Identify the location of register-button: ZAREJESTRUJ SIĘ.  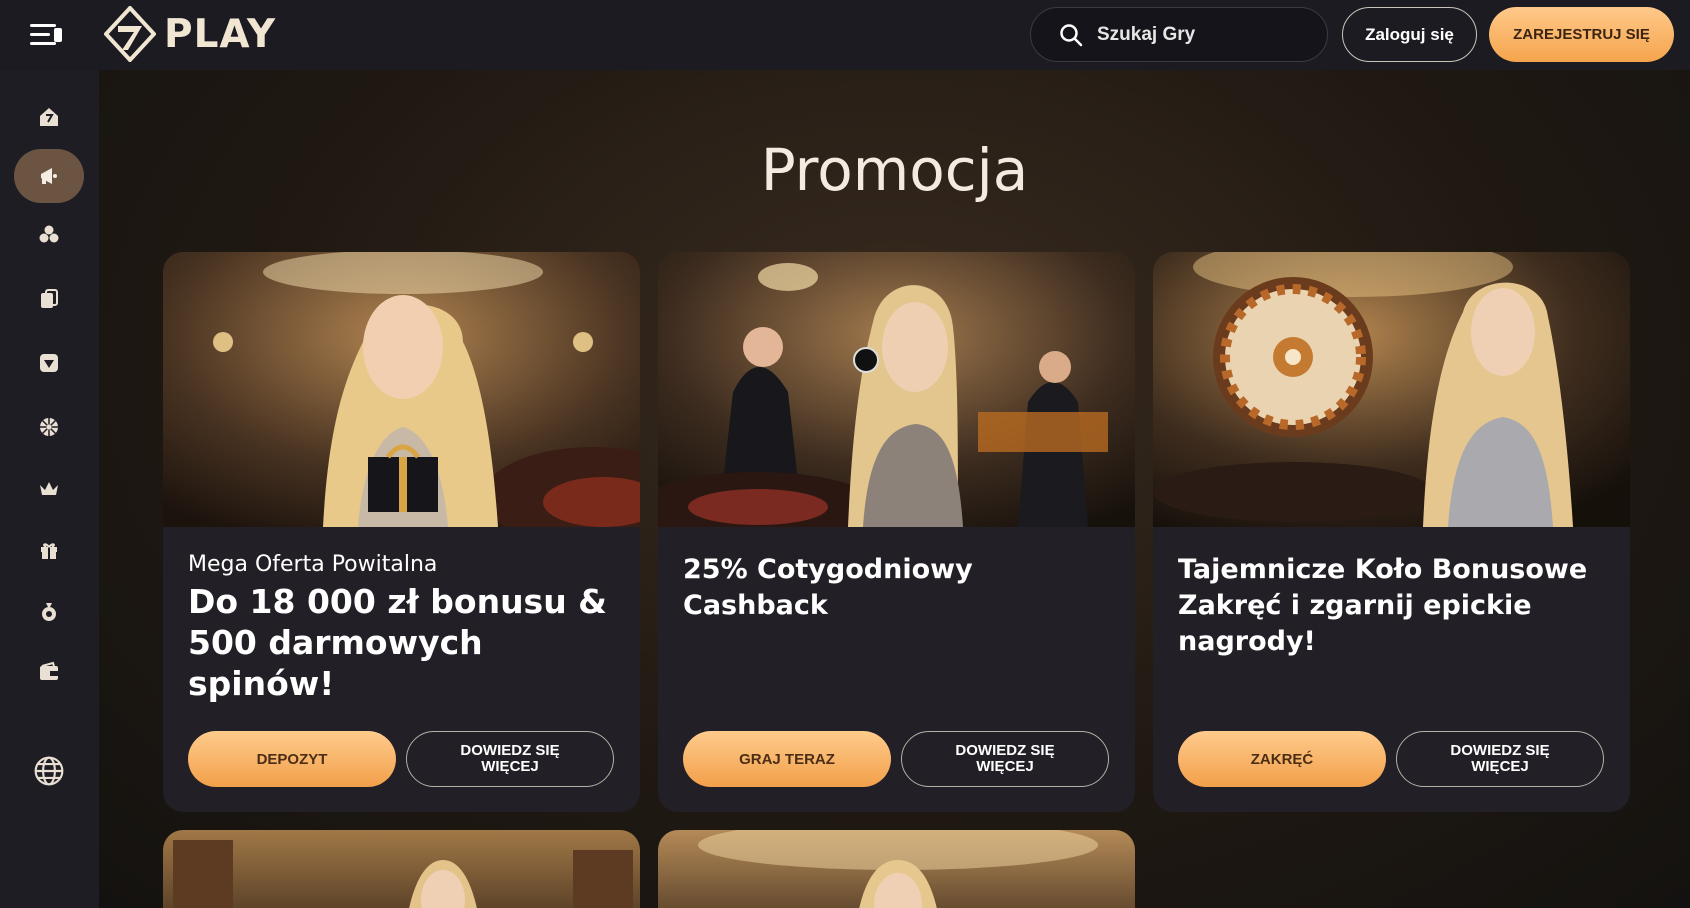
(1581, 34).